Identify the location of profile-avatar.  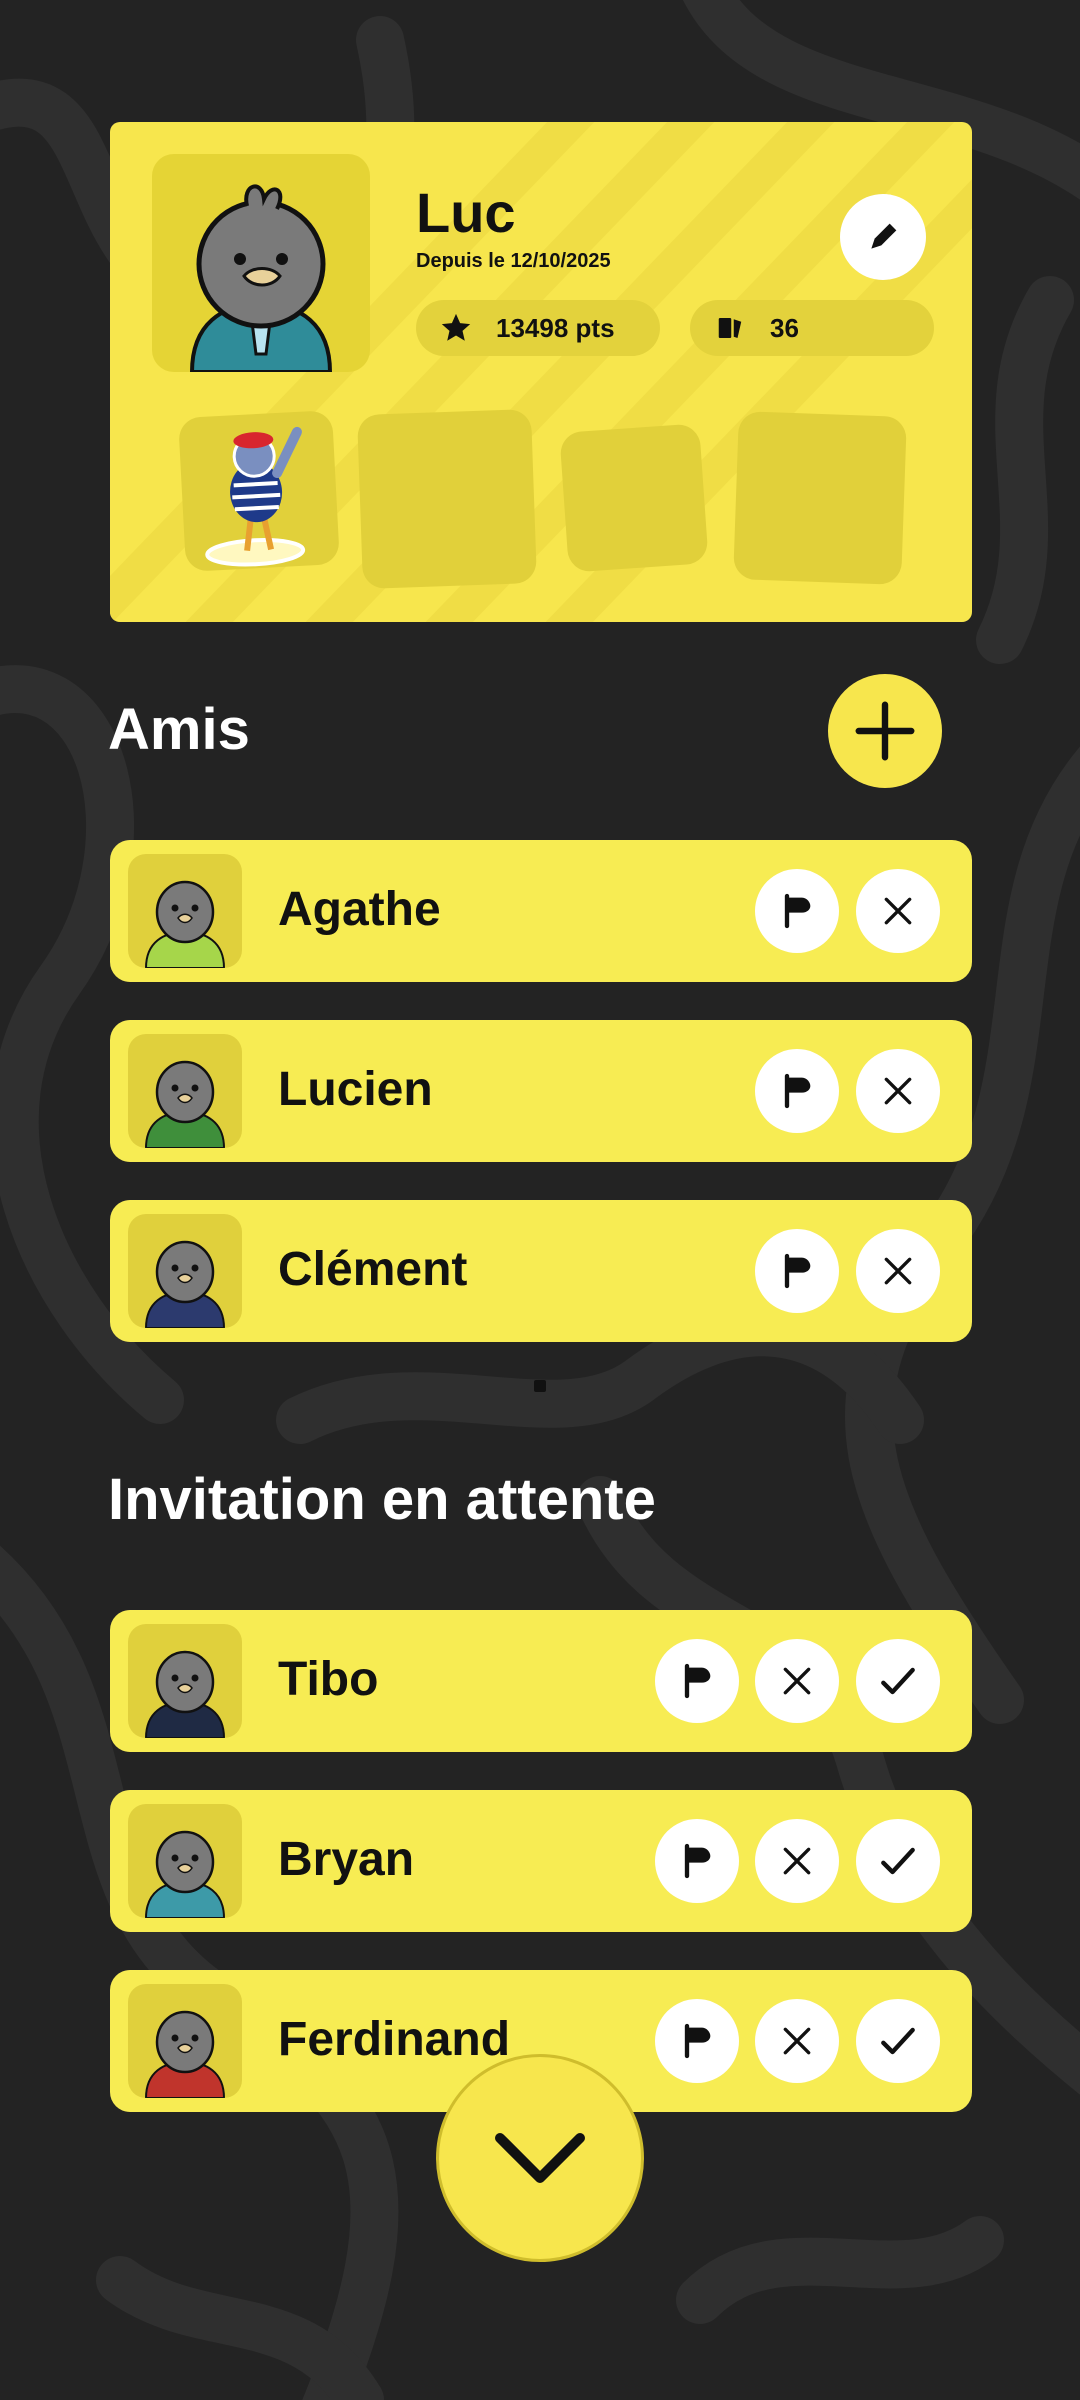
(261, 263).